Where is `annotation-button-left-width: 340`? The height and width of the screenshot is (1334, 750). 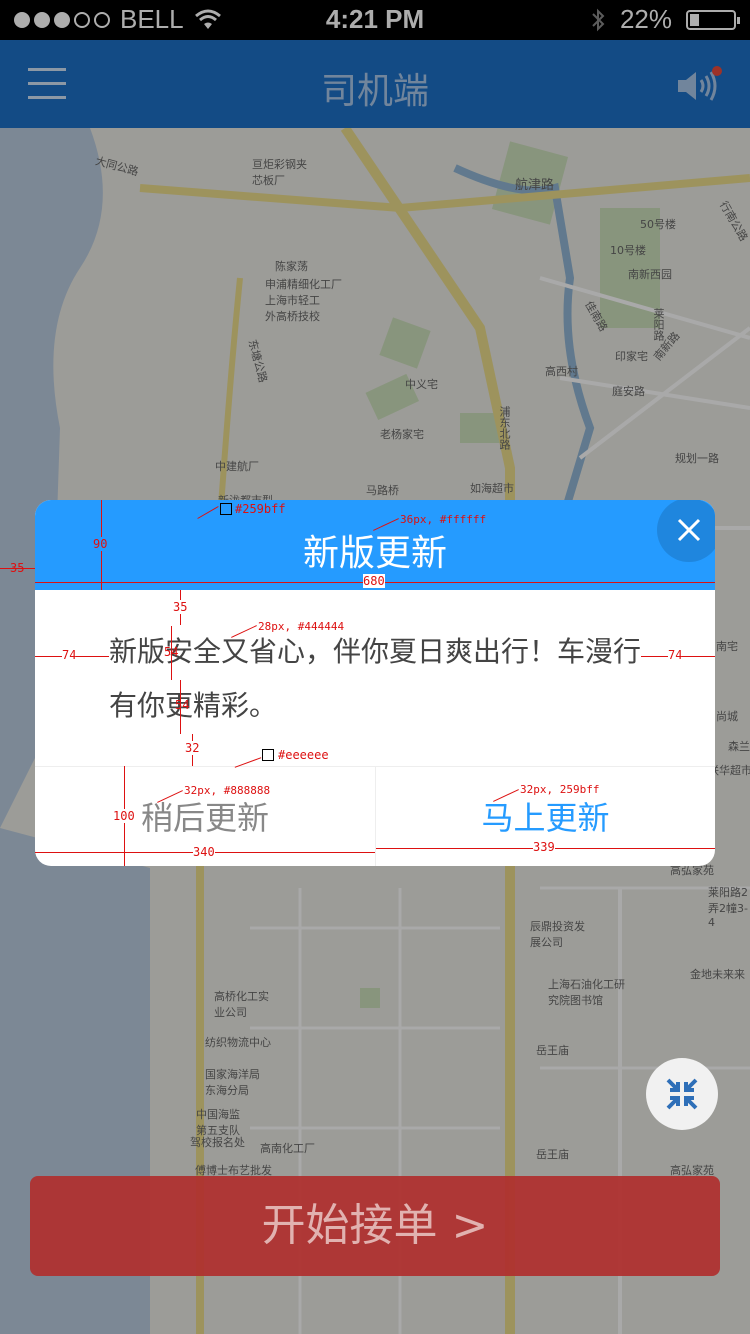
annotation-button-left-width: 340 is located at coordinates (204, 852).